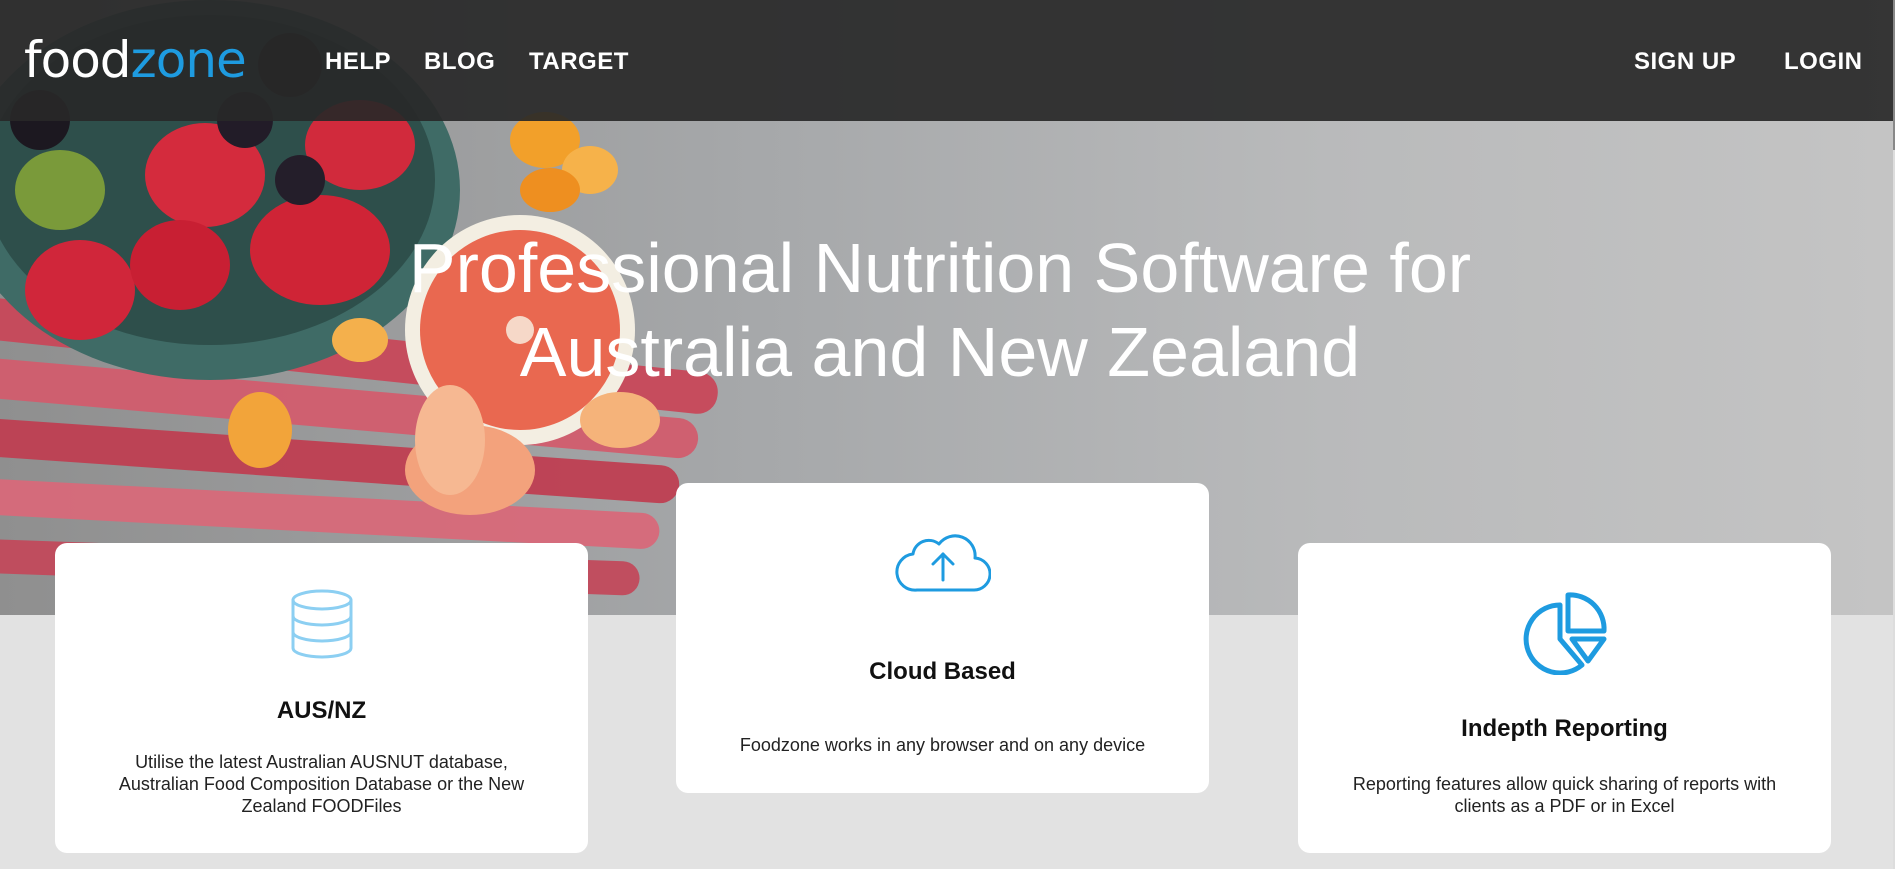  What do you see at coordinates (321, 710) in the screenshot?
I see `feature-title: AUS/NZ` at bounding box center [321, 710].